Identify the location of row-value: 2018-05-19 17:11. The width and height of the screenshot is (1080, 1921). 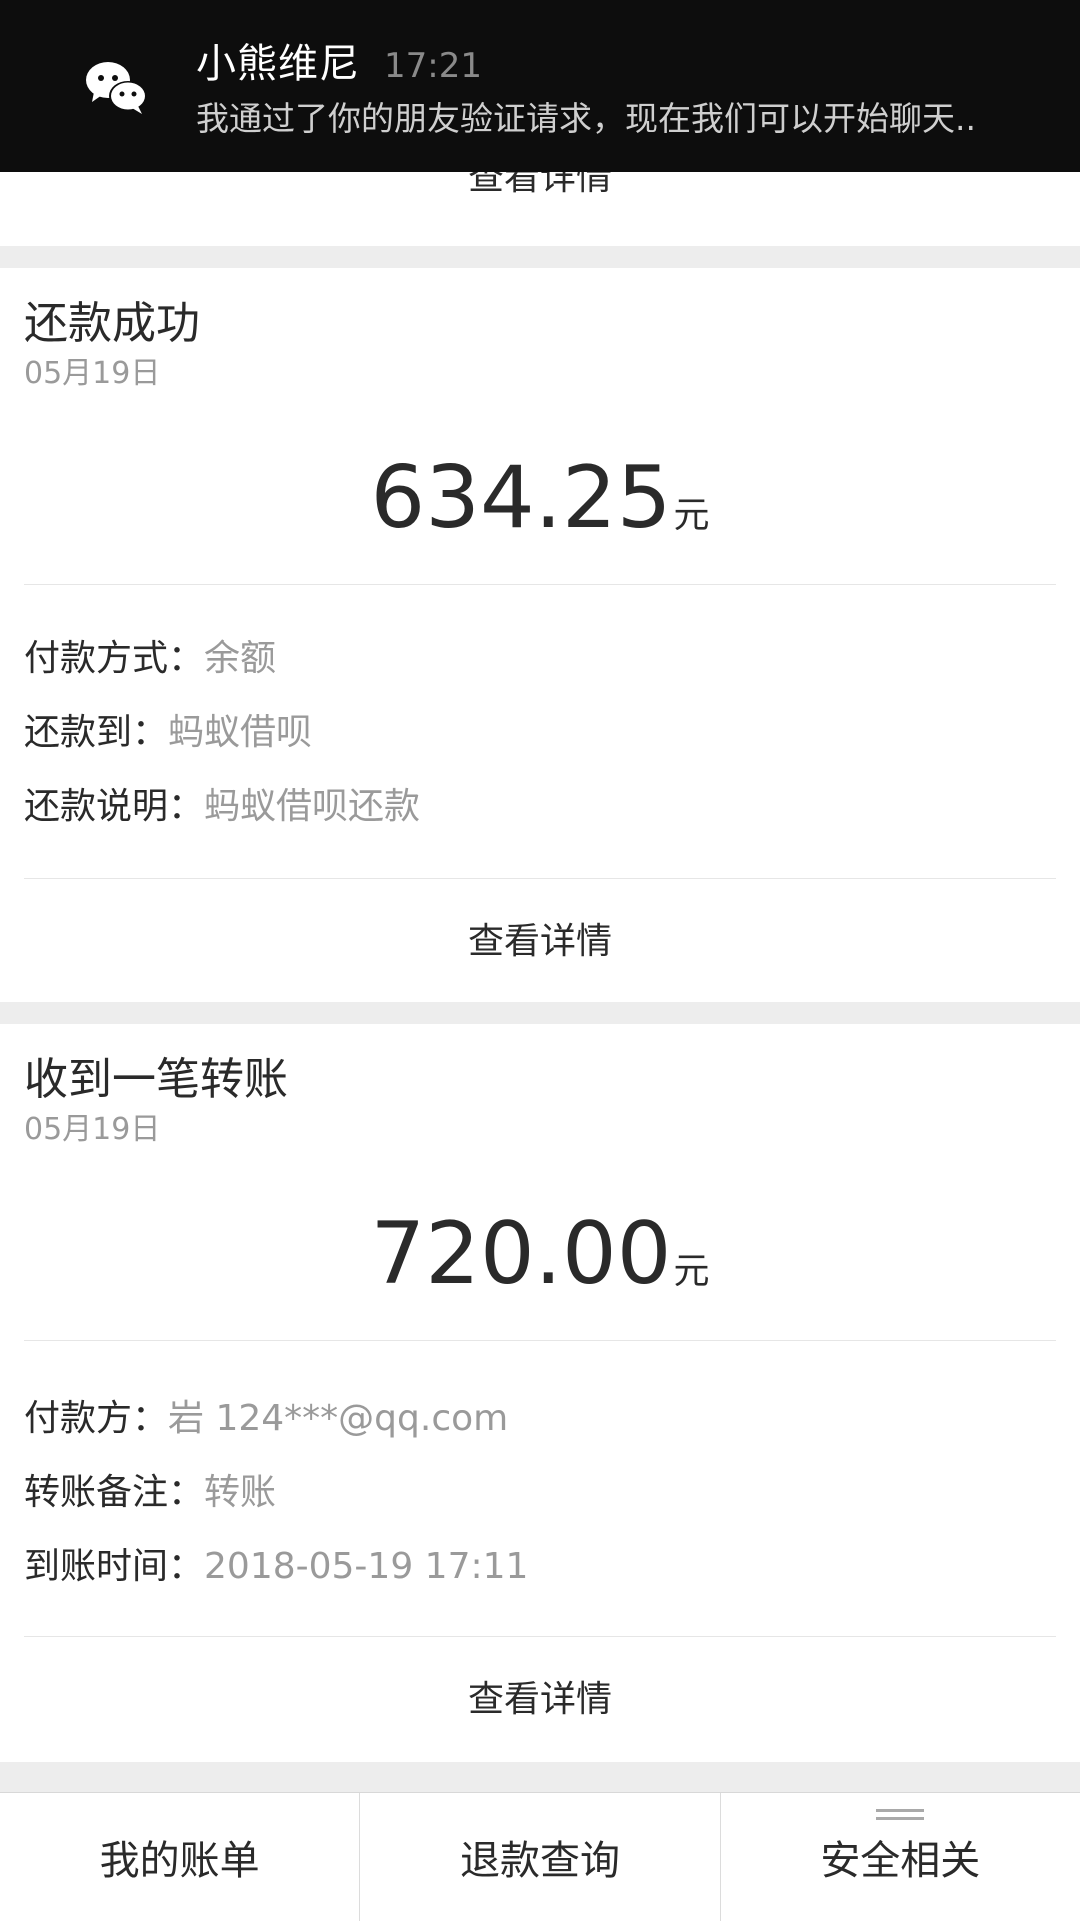
(366, 1566).